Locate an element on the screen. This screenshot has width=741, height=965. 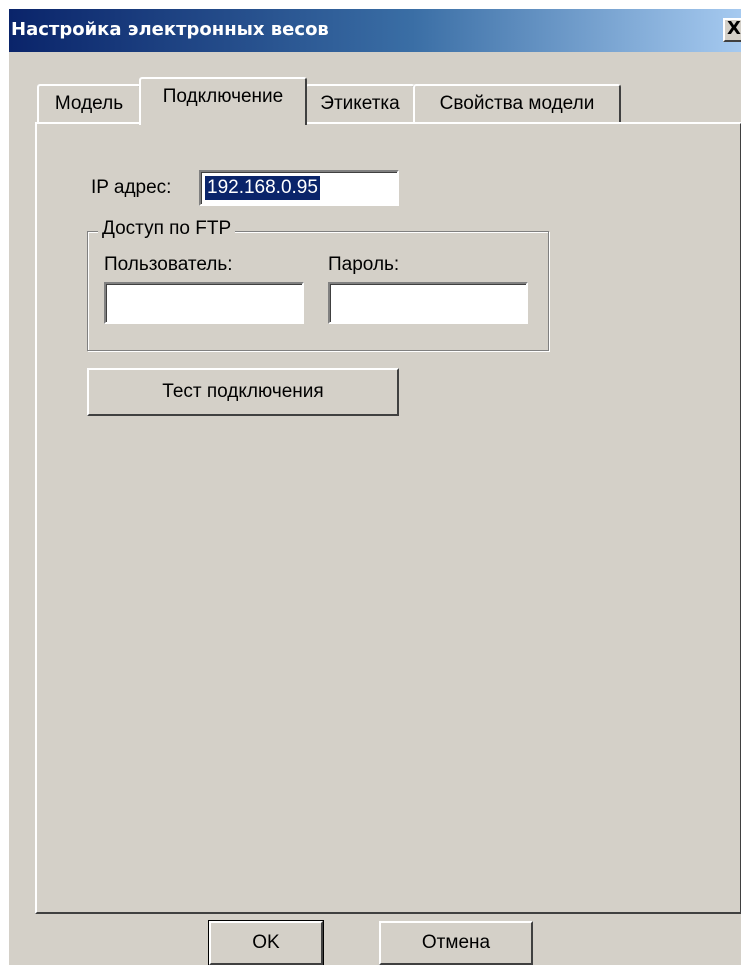
ip-address-value: 192.168.0.95 is located at coordinates (262, 188).